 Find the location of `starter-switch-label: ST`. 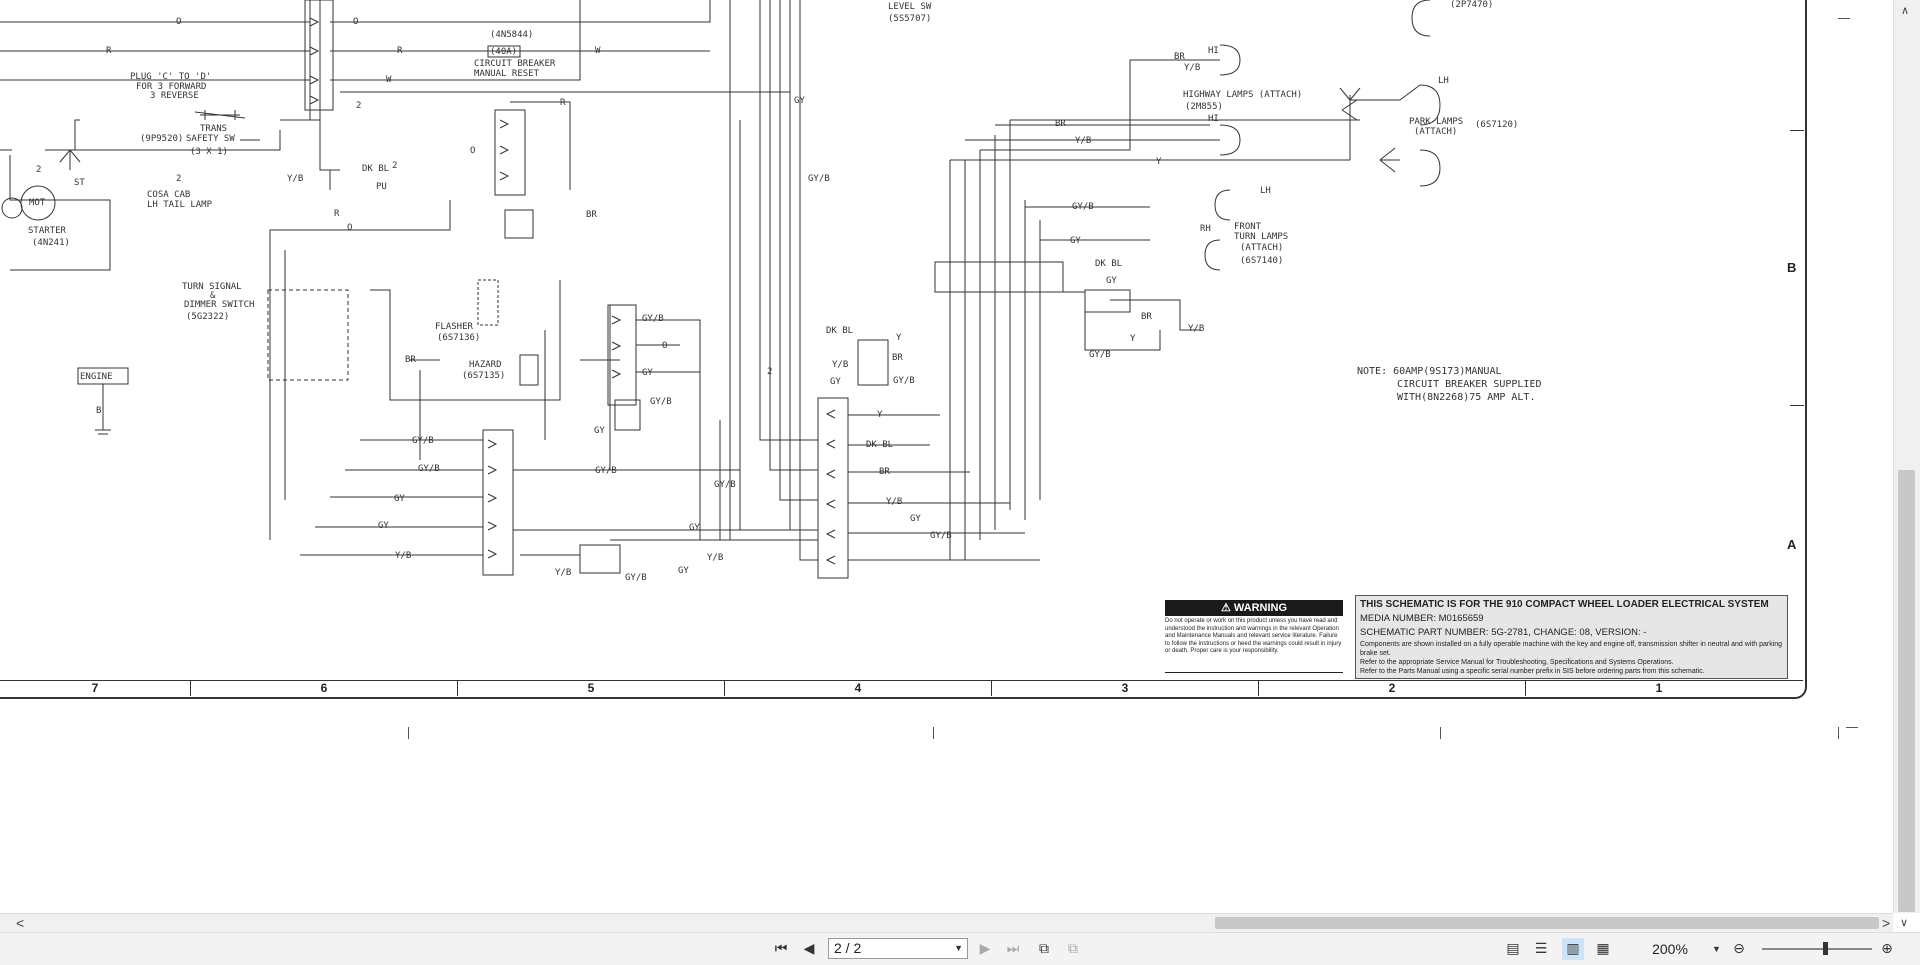

starter-switch-label: ST is located at coordinates (79, 183).